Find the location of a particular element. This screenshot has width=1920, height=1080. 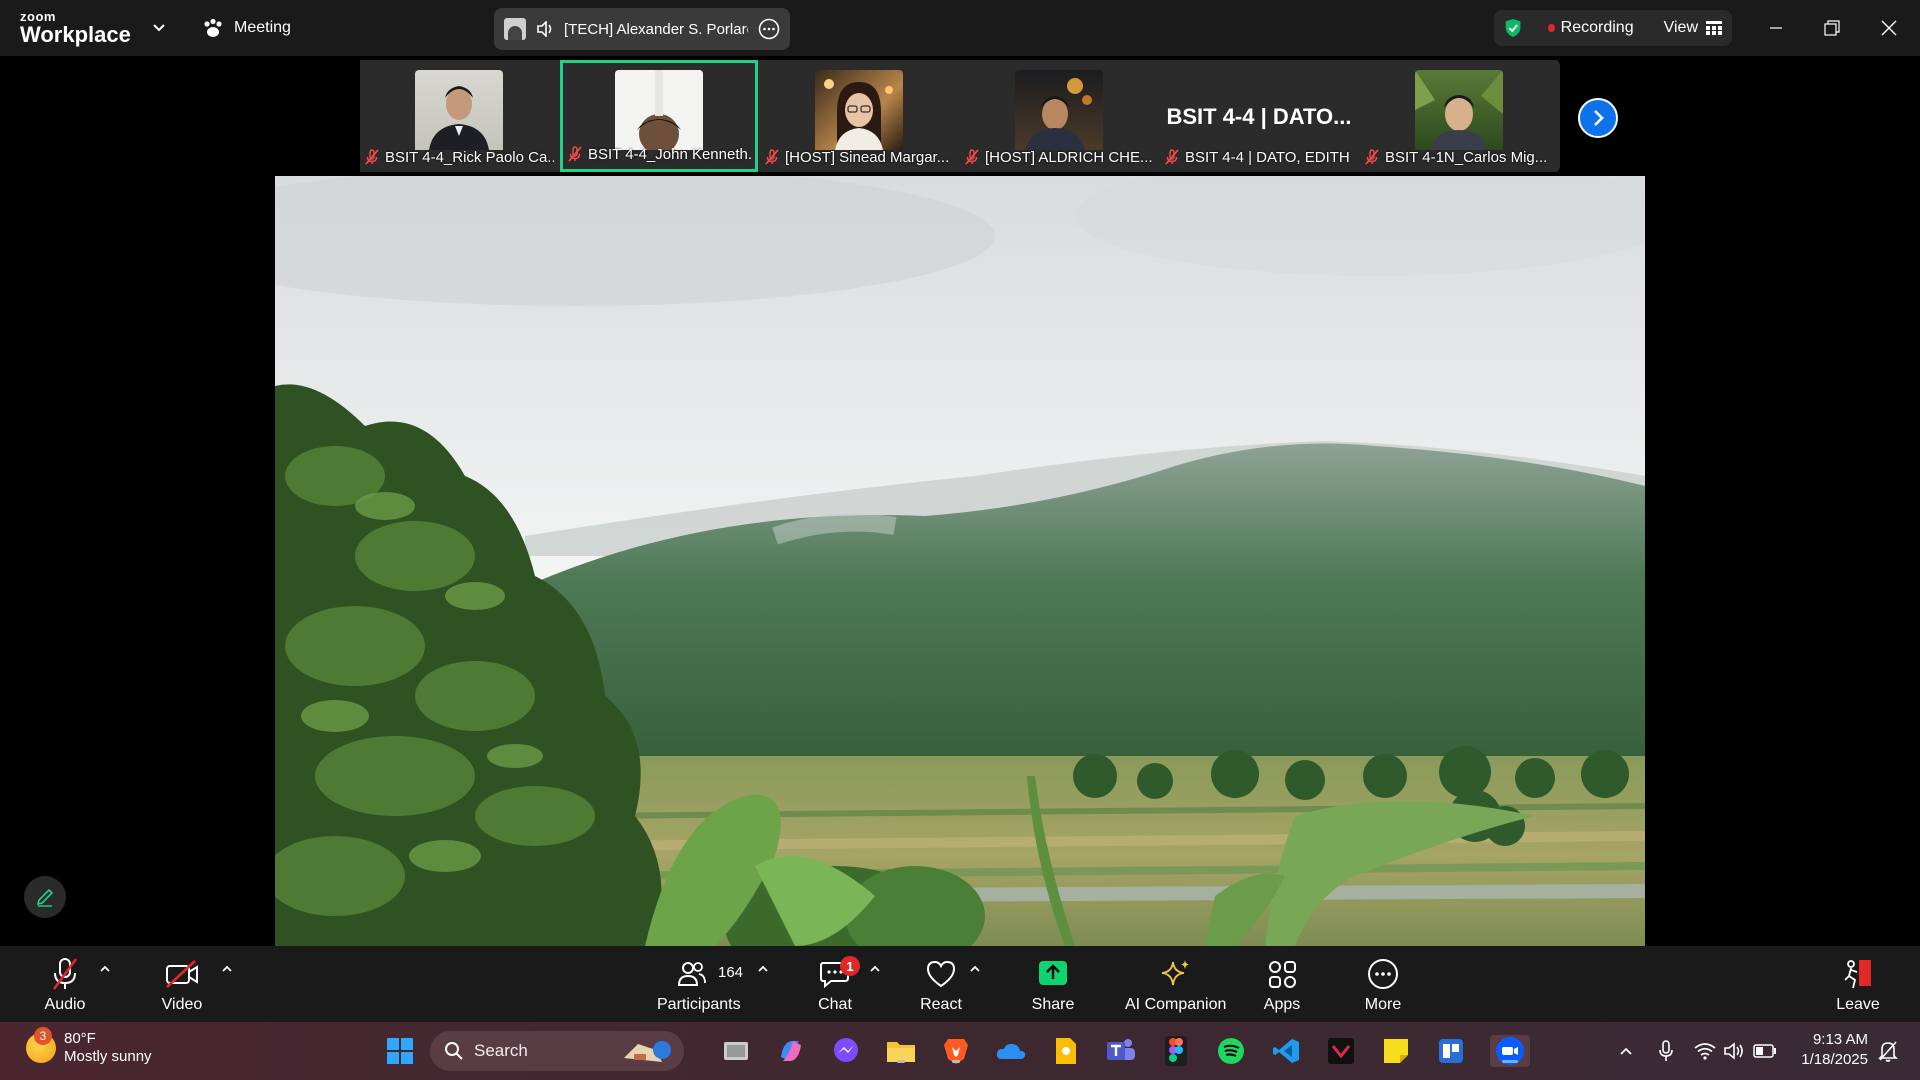

next-page-button is located at coordinates (1598, 118).